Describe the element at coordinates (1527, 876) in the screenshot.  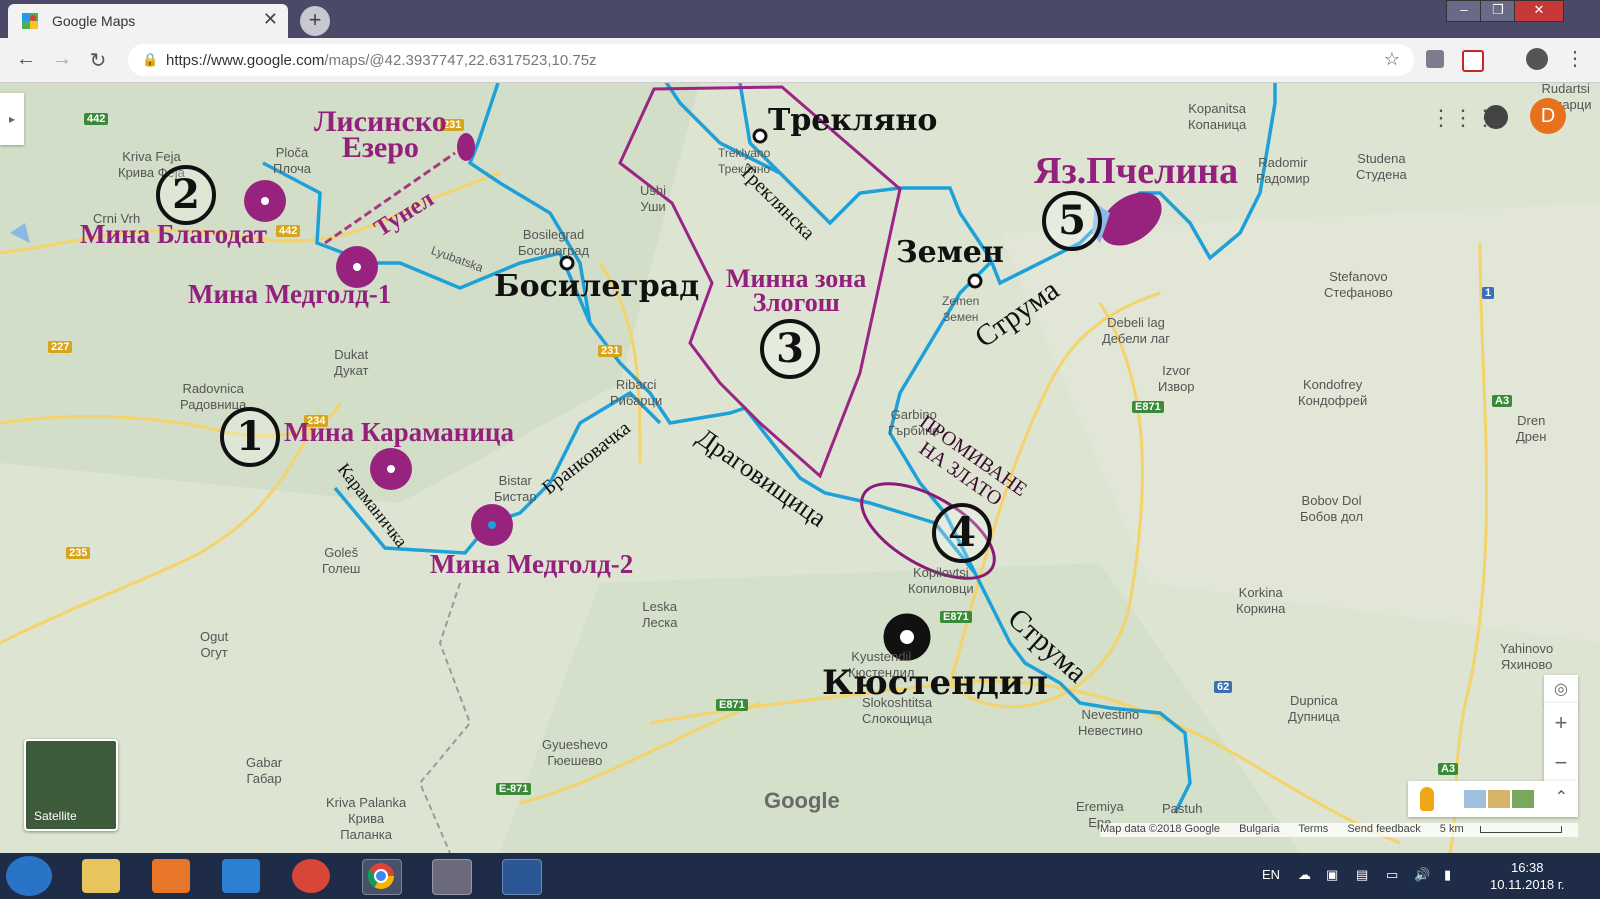
I see `clock: 16:38 10.11.2018 г.` at that location.